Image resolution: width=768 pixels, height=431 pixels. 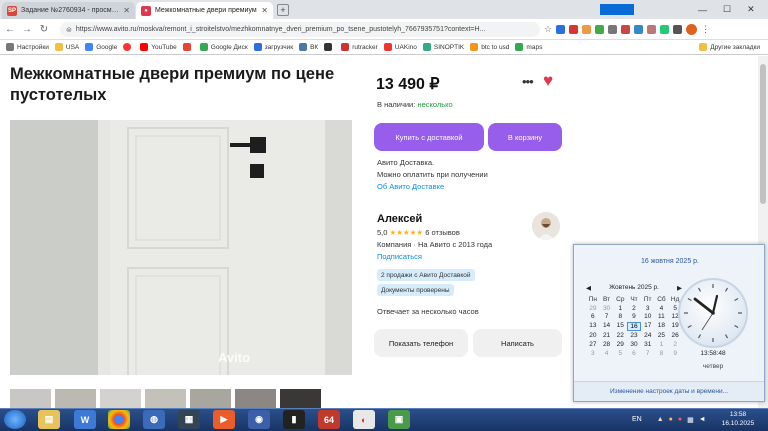 I want to click on calendar-day: 18, so click(x=662, y=326).